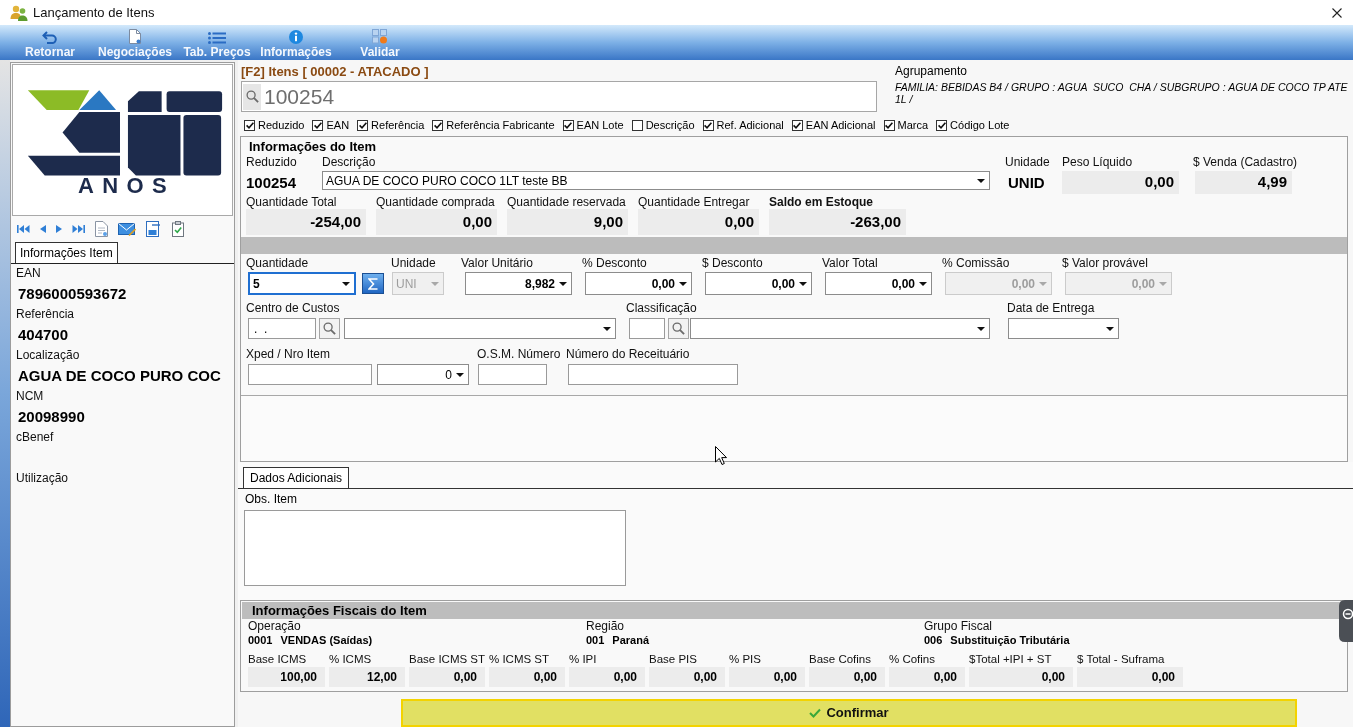 The height and width of the screenshot is (727, 1353). Describe the element at coordinates (178, 229) in the screenshot. I see `clipboard-check-icon` at that location.